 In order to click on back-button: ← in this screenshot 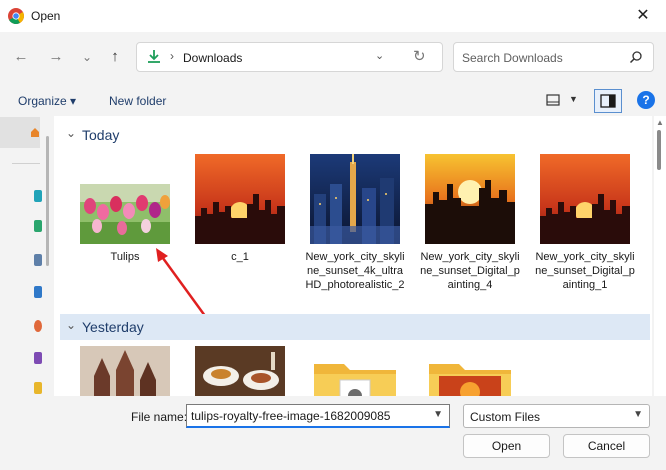, I will do `click(21, 57)`.